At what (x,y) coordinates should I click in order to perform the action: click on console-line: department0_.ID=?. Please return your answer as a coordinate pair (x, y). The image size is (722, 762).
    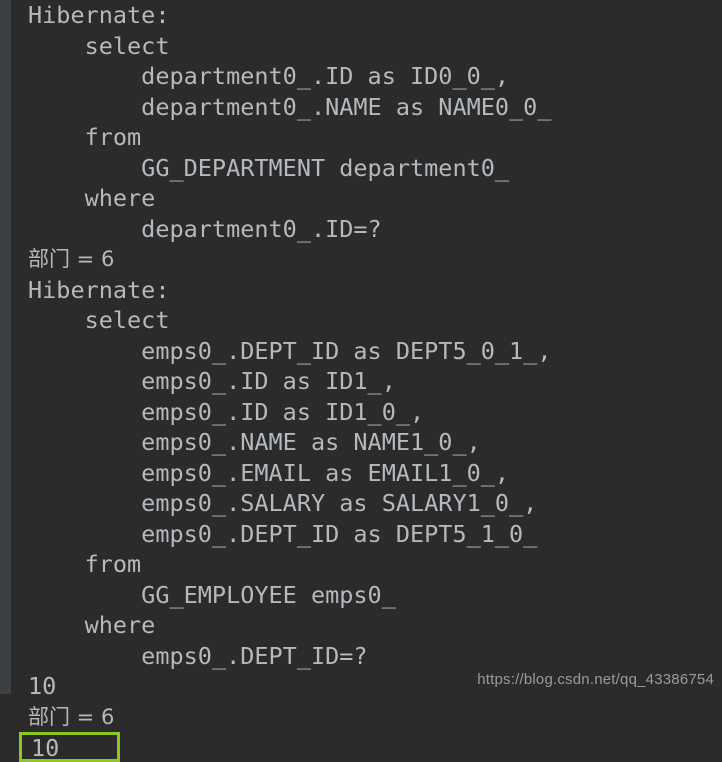
    Looking at the image, I should click on (205, 228).